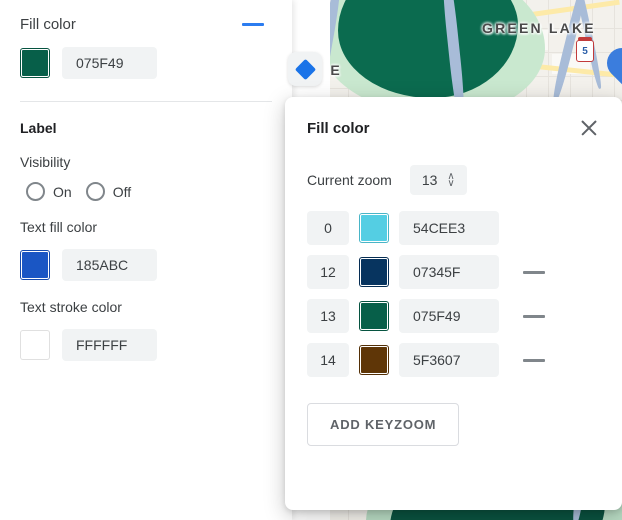  Describe the element at coordinates (449, 272) in the screenshot. I see `keyzoom-hex-input: 07345F` at that location.